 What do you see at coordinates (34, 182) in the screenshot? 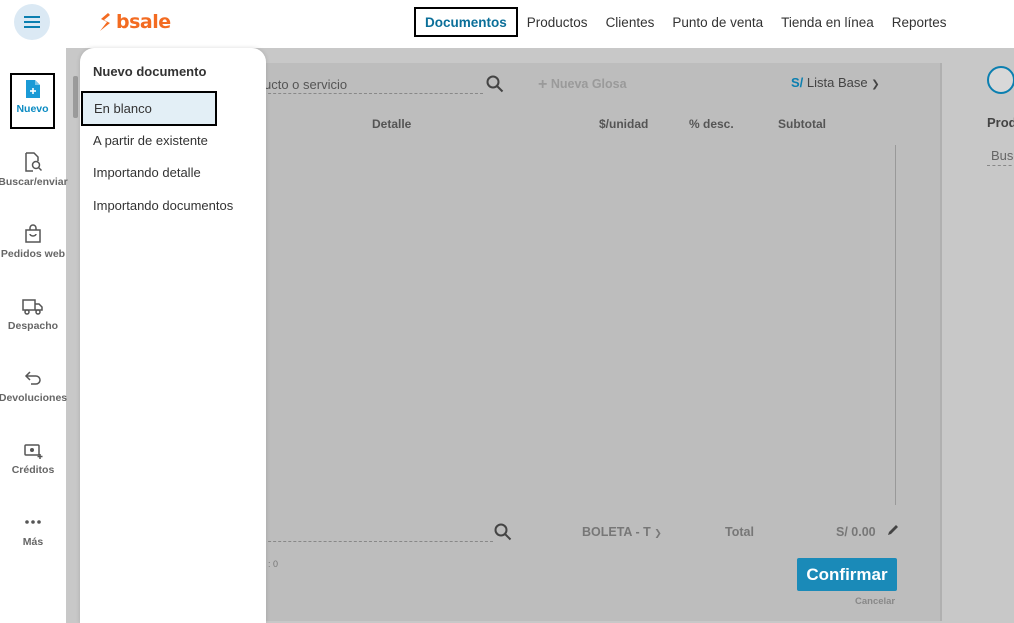
I see `sidebar-item-label: Buscar/enviar` at bounding box center [34, 182].